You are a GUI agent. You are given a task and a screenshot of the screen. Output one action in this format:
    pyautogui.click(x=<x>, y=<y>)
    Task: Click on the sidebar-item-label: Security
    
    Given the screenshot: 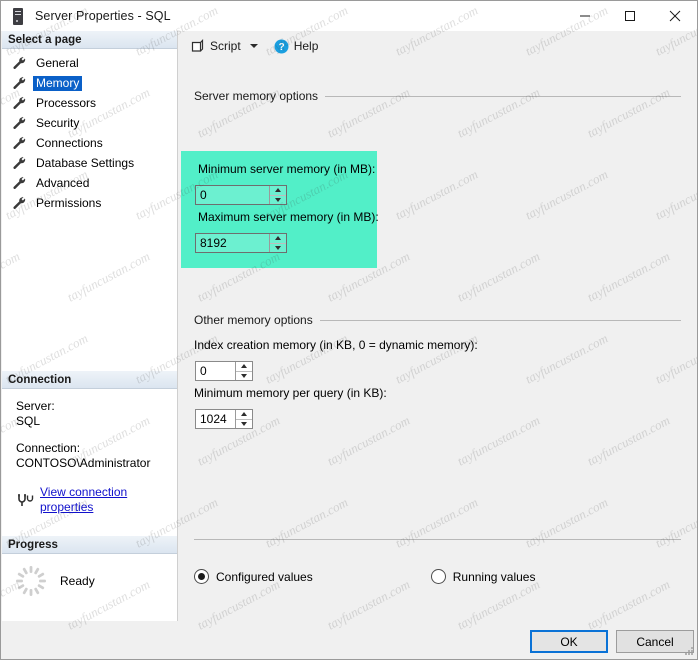 What is the action you would take?
    pyautogui.click(x=58, y=122)
    